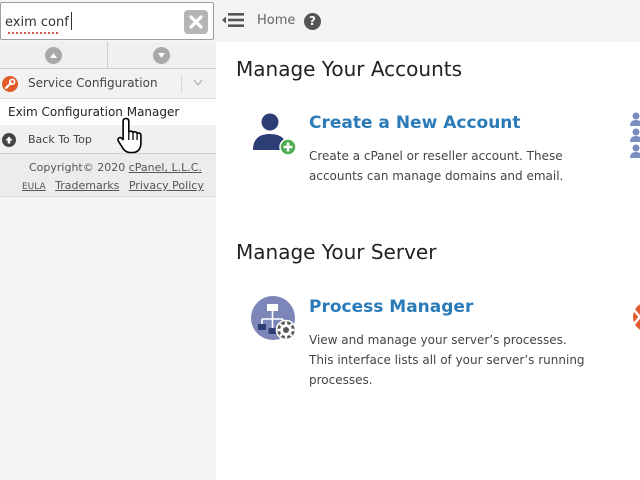  What do you see at coordinates (34, 187) in the screenshot?
I see `eula-link: EULA` at bounding box center [34, 187].